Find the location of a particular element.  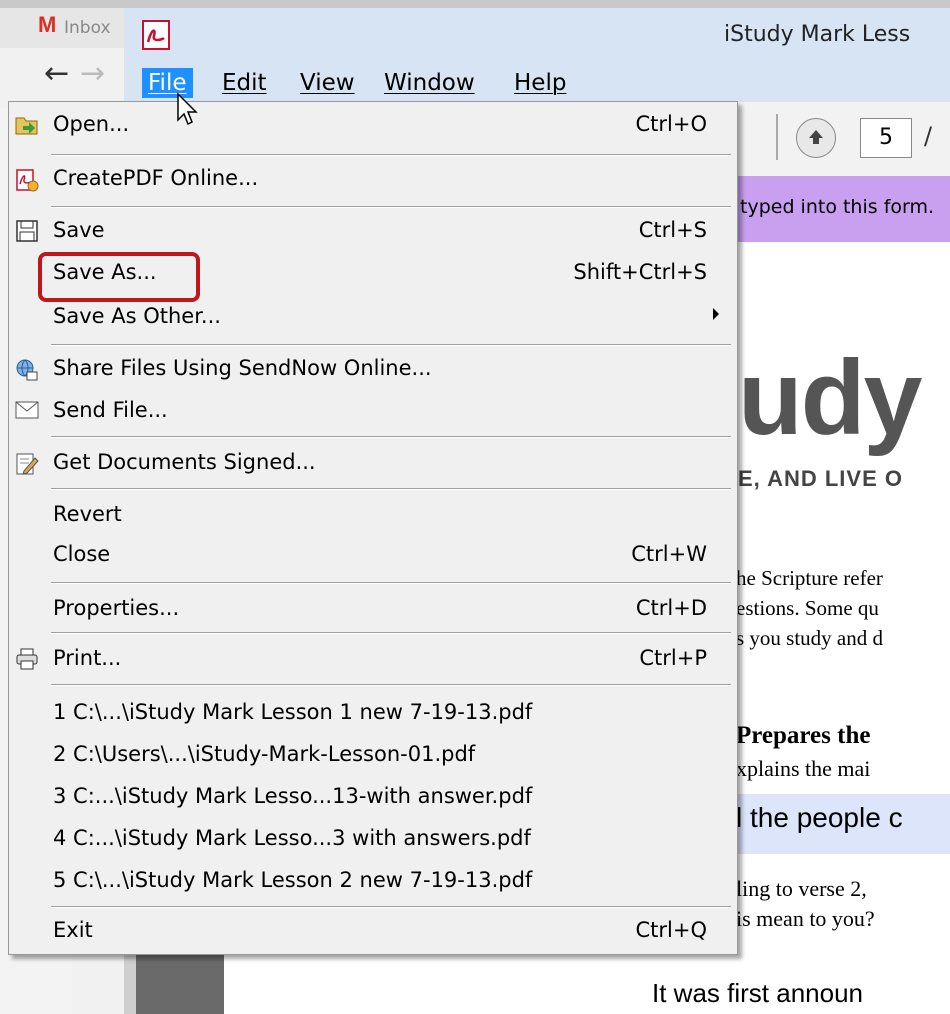

window-title: iStudy Mark Less is located at coordinates (817, 34).